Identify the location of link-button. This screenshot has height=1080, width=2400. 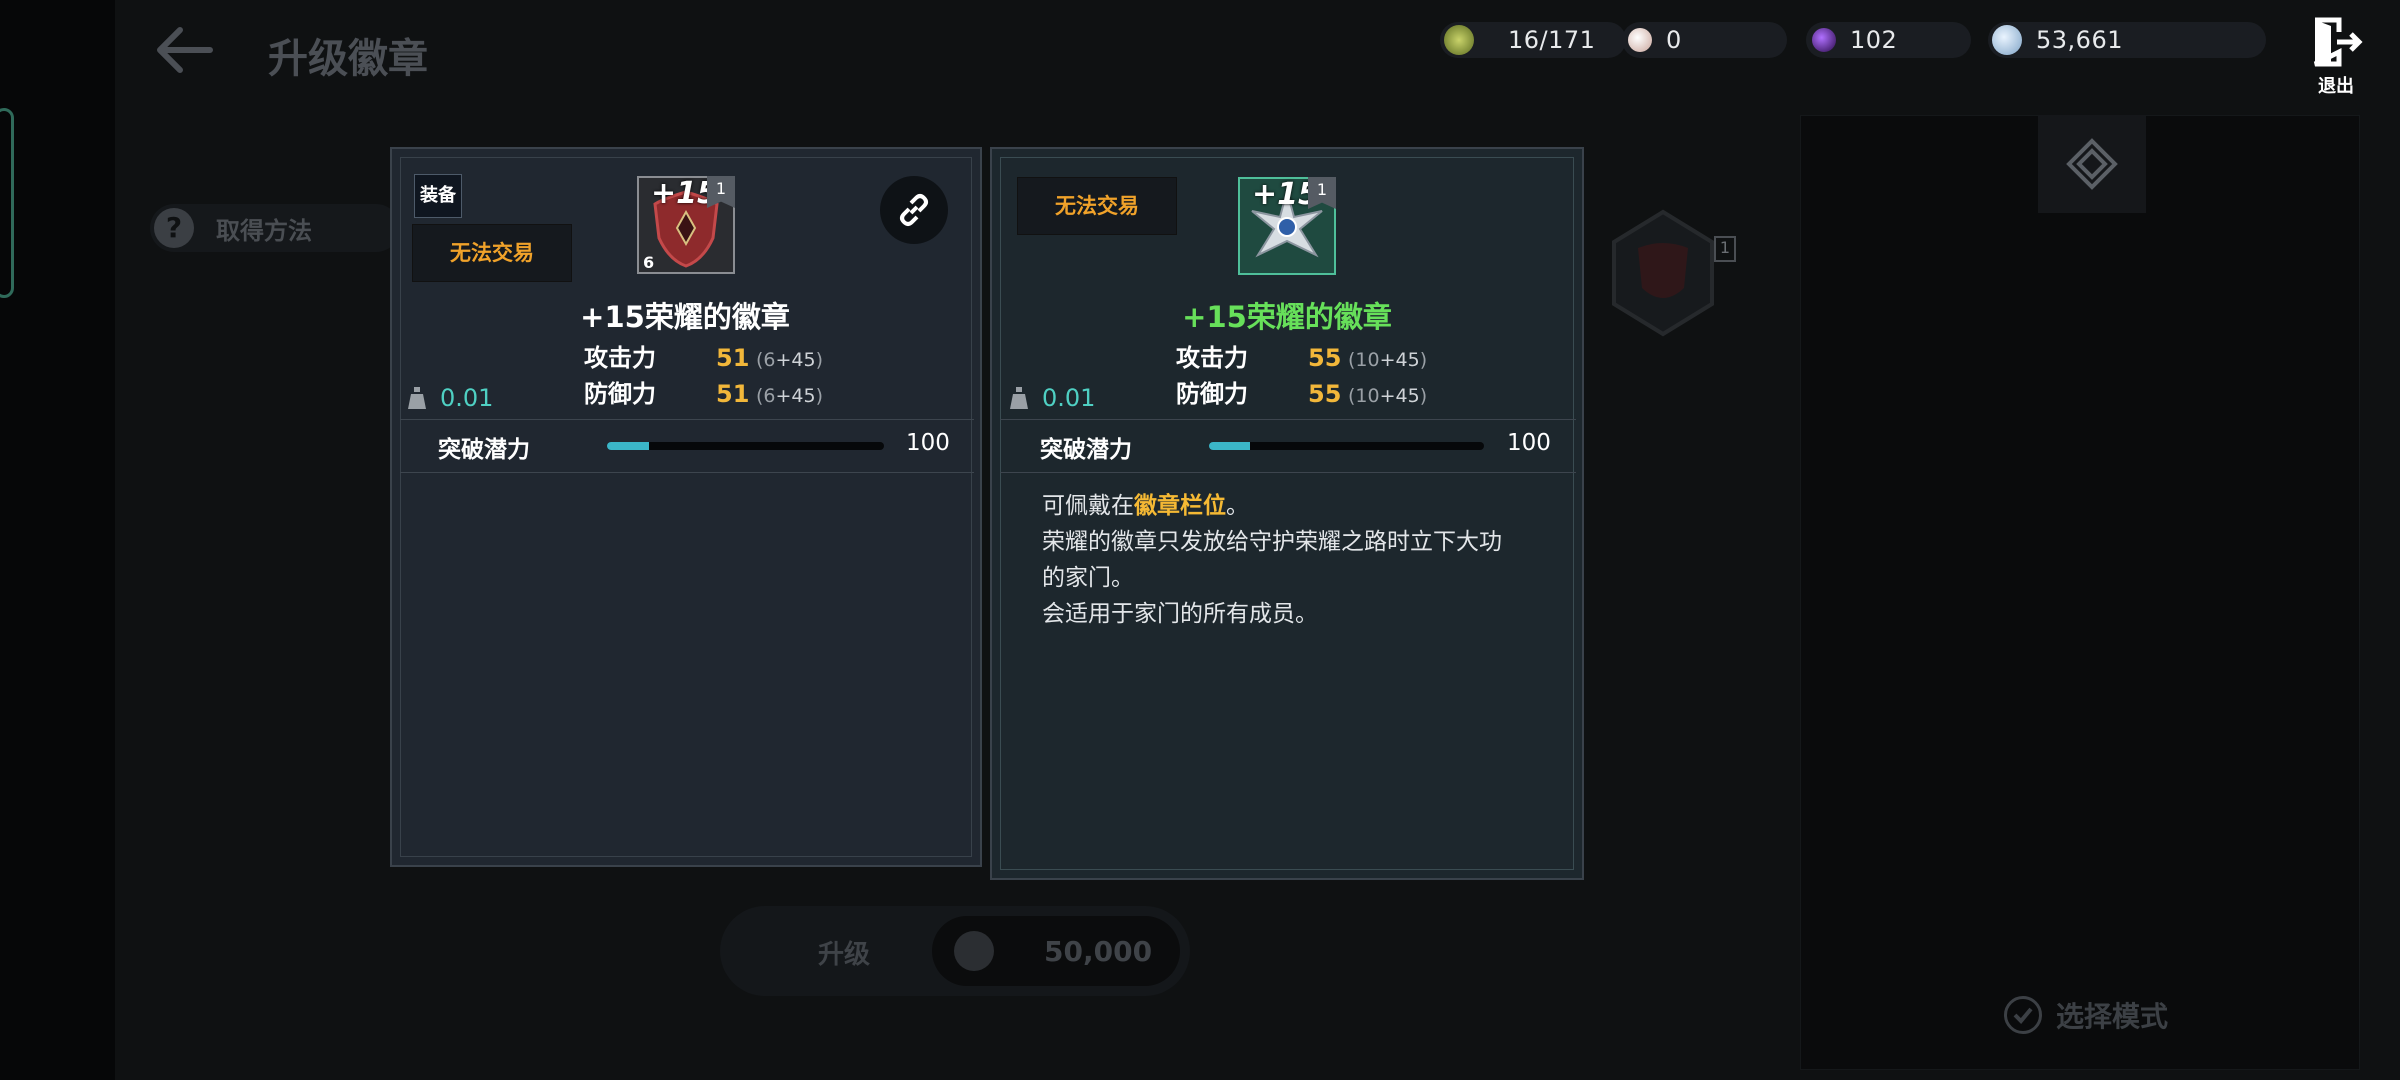
(914, 210).